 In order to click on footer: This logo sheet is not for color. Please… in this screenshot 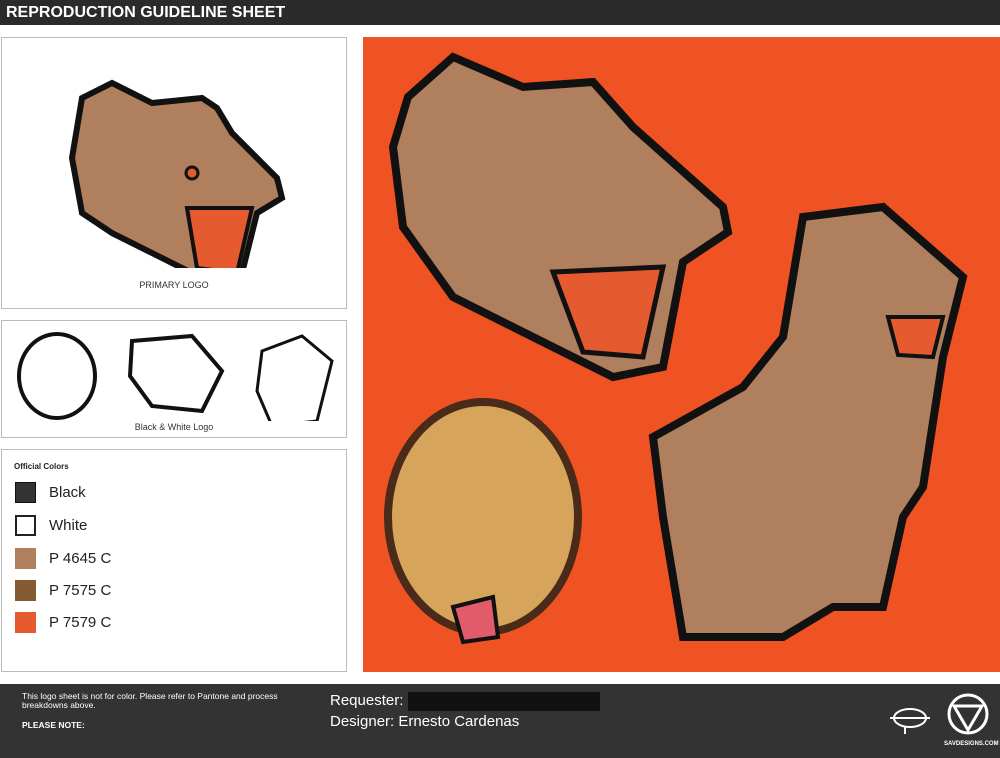, I will do `click(500, 721)`.